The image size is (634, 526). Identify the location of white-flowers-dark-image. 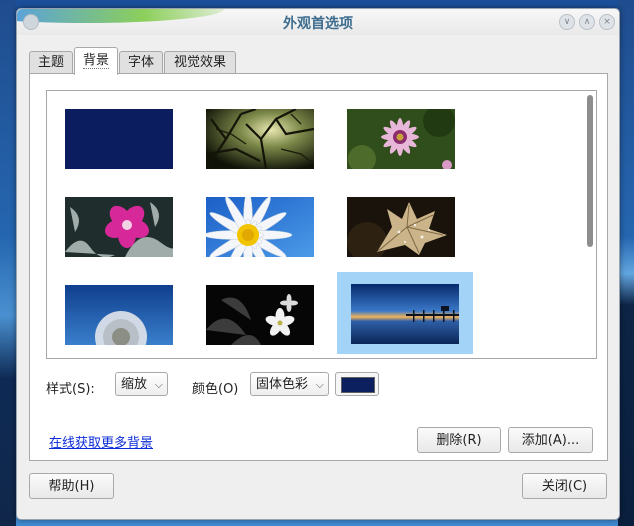
(260, 315).